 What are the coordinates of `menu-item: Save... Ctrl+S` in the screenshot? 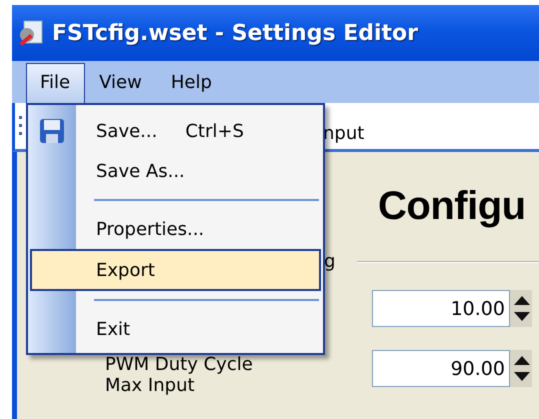 It's located at (175, 131).